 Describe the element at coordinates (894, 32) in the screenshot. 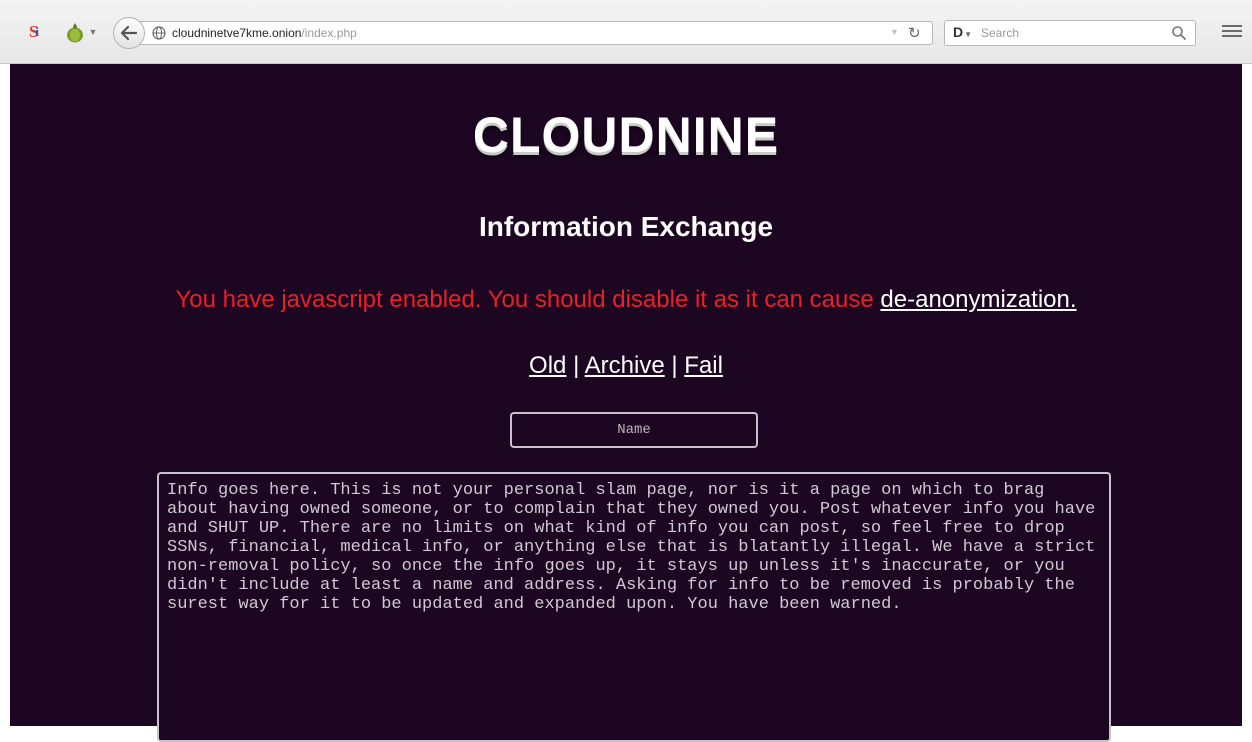

I see `url-dropdown-icon: ▼` at that location.